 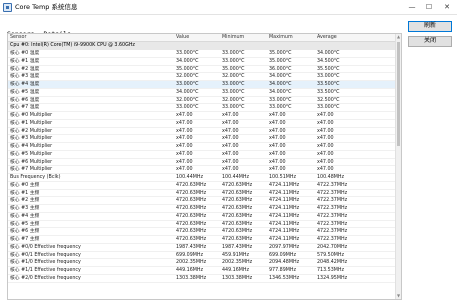 What do you see at coordinates (398, 94) in the screenshot?
I see `scroll-thumb` at bounding box center [398, 94].